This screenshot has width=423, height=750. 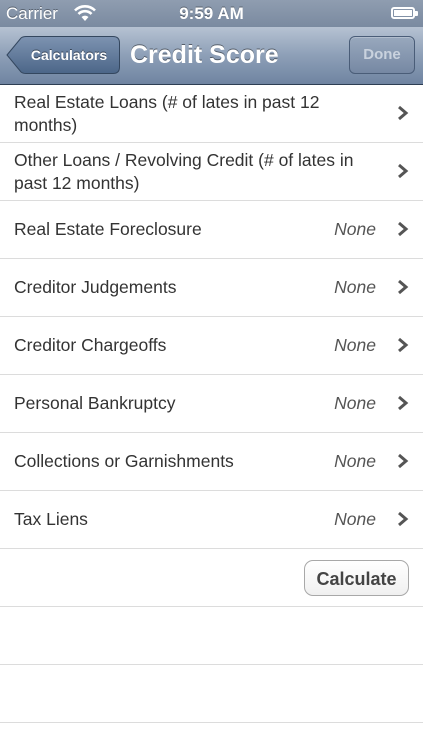 I want to click on back-button-label: Calculators, so click(x=69, y=55).